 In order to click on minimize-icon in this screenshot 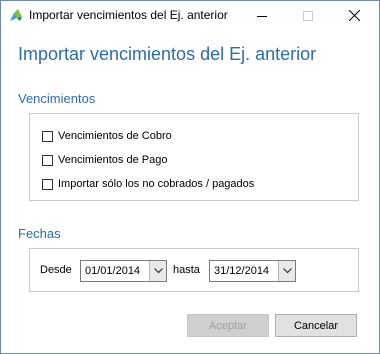, I will do `click(262, 16)`.